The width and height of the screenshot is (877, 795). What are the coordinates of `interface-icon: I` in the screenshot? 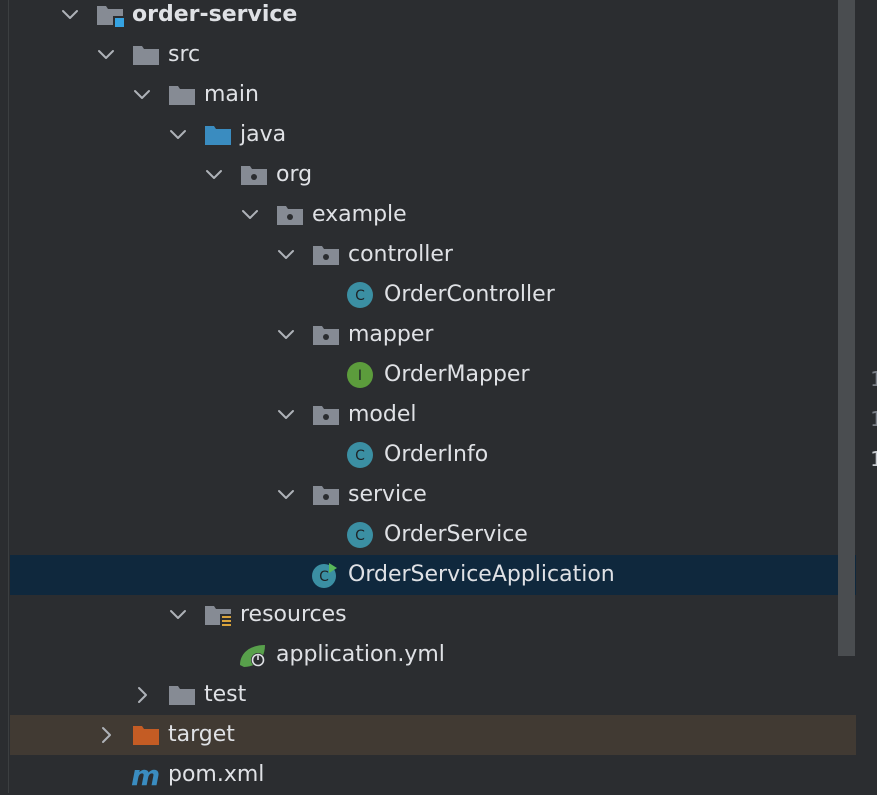 It's located at (360, 375).